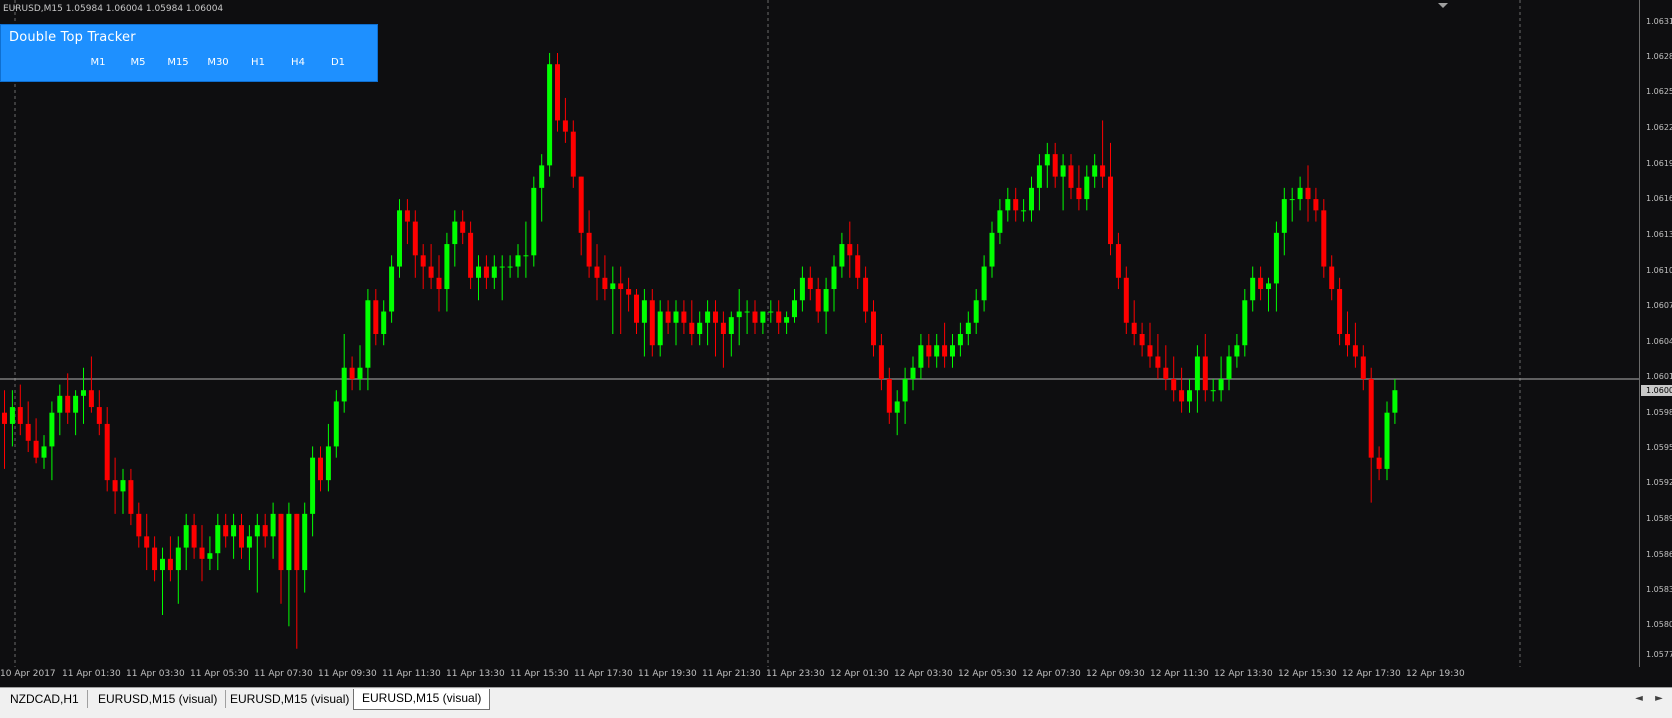 This screenshot has width=1672, height=718. I want to click on price-label: 1.0619, so click(1659, 163).